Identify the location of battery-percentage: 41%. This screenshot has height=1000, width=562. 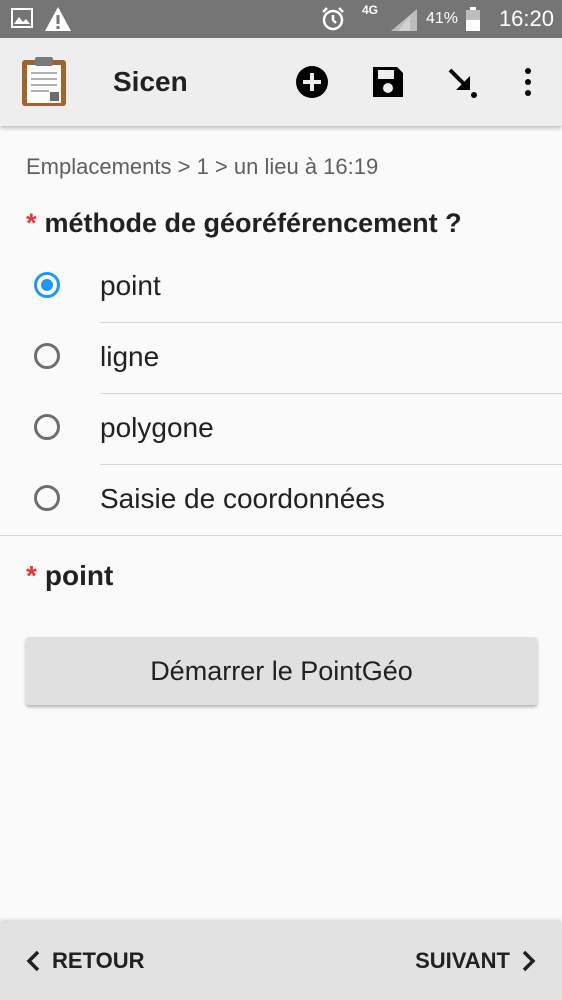
(442, 18).